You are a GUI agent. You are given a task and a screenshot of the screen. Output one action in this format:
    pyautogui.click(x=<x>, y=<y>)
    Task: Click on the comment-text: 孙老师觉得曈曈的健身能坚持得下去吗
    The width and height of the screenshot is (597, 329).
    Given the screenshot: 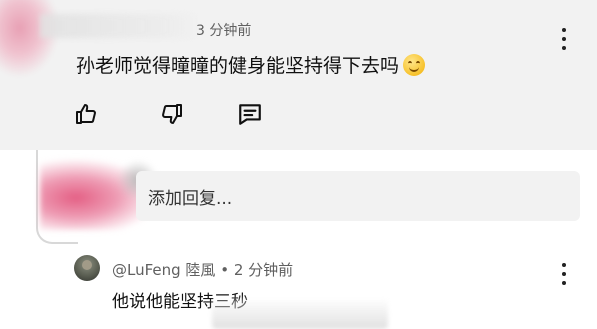 What is the action you would take?
    pyautogui.click(x=251, y=64)
    